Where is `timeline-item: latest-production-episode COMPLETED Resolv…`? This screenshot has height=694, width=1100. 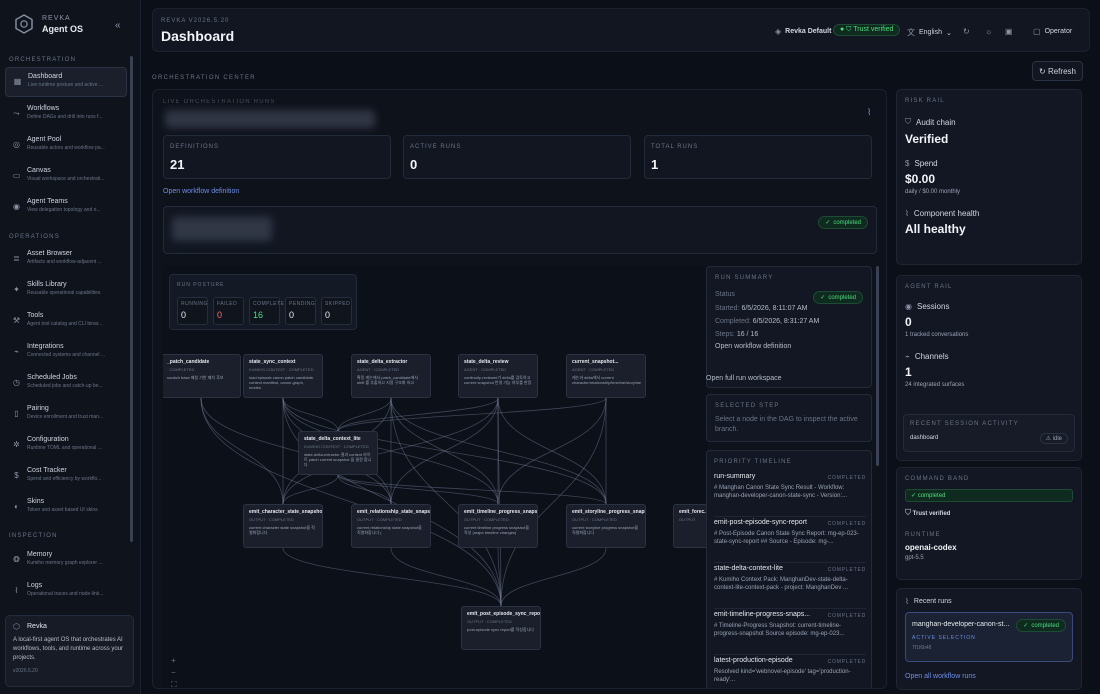 timeline-item: latest-production-episode COMPLETED Resolv… is located at coordinates (790, 672).